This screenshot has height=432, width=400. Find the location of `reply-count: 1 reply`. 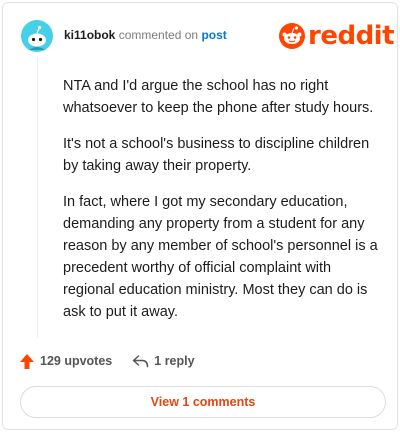

reply-count: 1 reply is located at coordinates (174, 361).